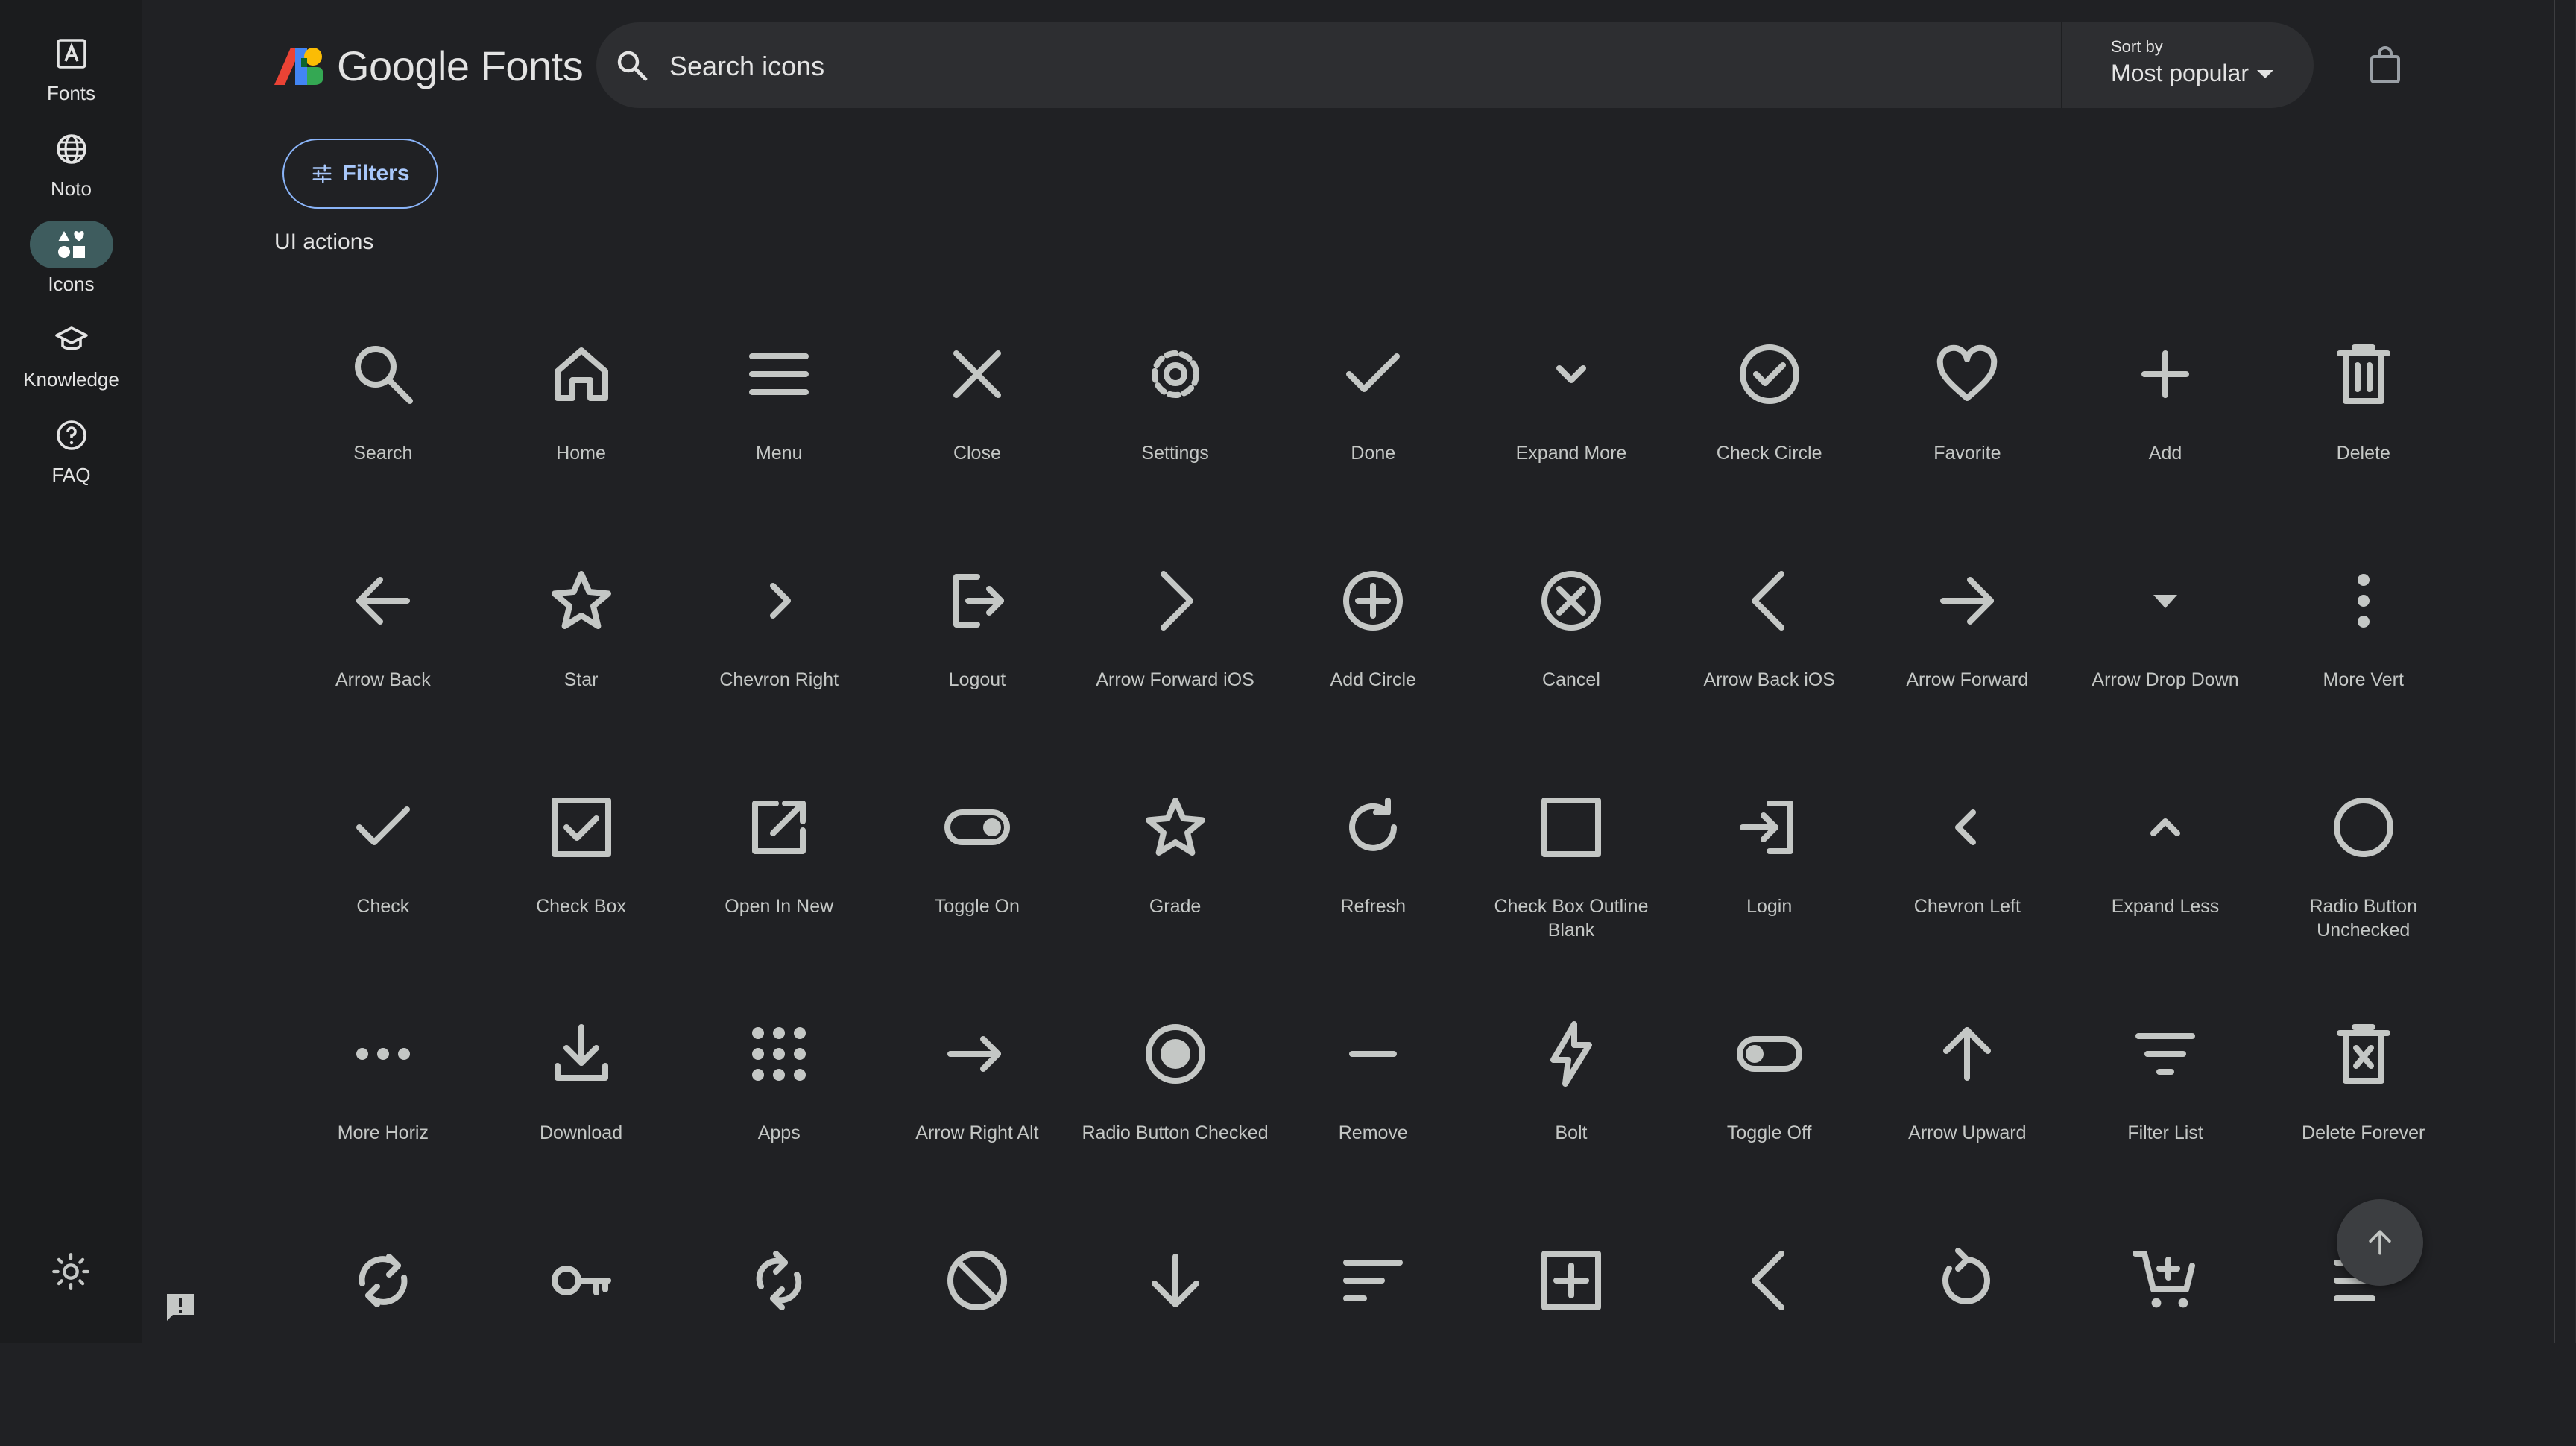 The height and width of the screenshot is (1446, 2576). I want to click on icon-card: More Horiz, so click(383, 1106).